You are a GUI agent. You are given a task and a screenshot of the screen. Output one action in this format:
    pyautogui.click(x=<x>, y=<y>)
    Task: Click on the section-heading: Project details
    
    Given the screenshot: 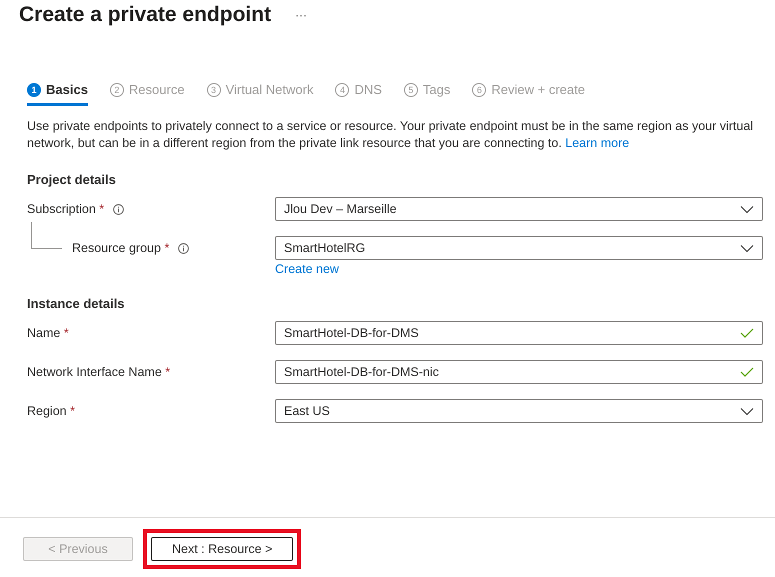 What is the action you would take?
    pyautogui.click(x=72, y=179)
    